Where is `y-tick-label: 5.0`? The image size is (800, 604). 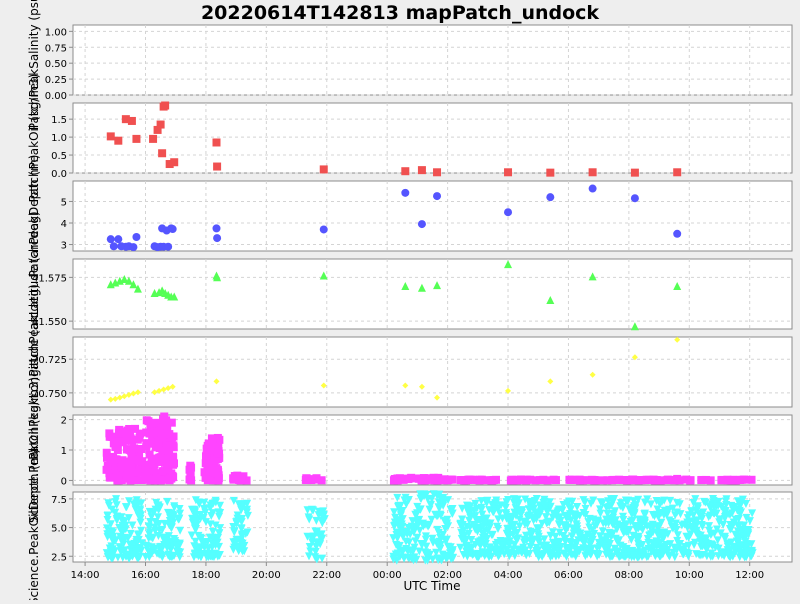
y-tick-label: 5.0 is located at coordinates (59, 529).